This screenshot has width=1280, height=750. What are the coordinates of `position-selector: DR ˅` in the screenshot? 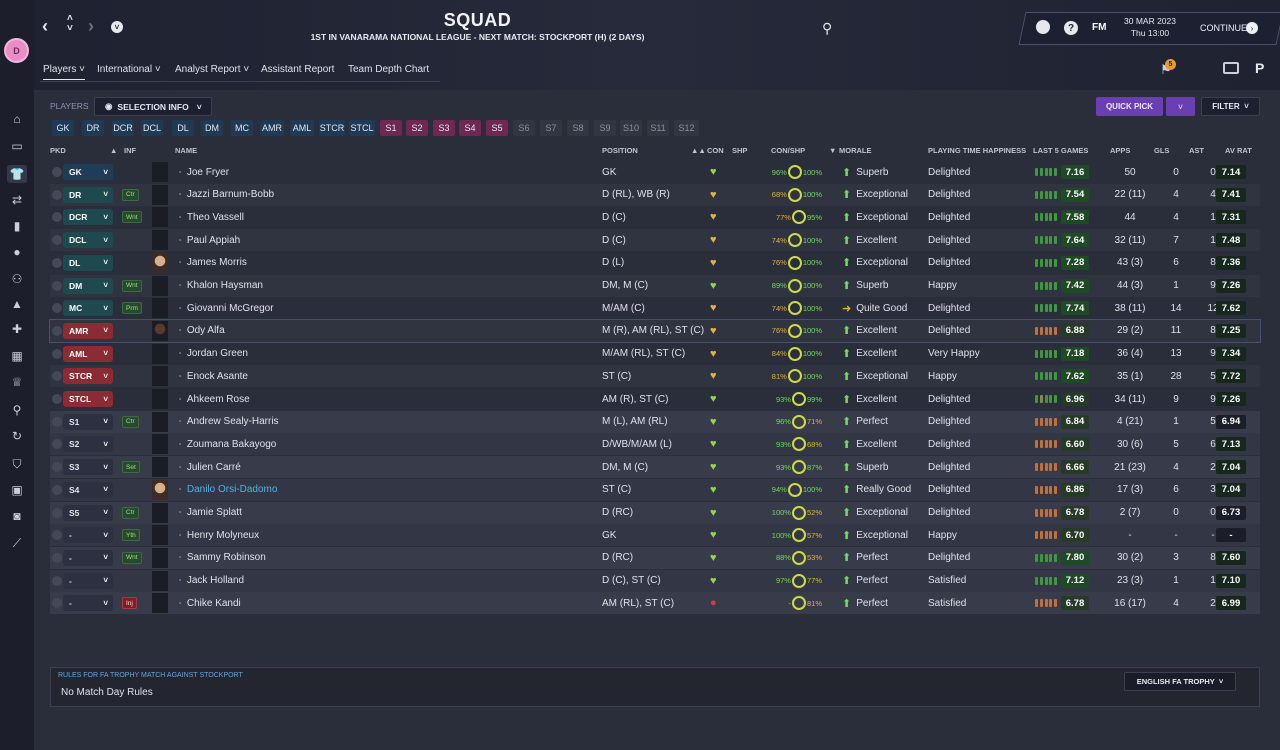 It's located at (88, 194).